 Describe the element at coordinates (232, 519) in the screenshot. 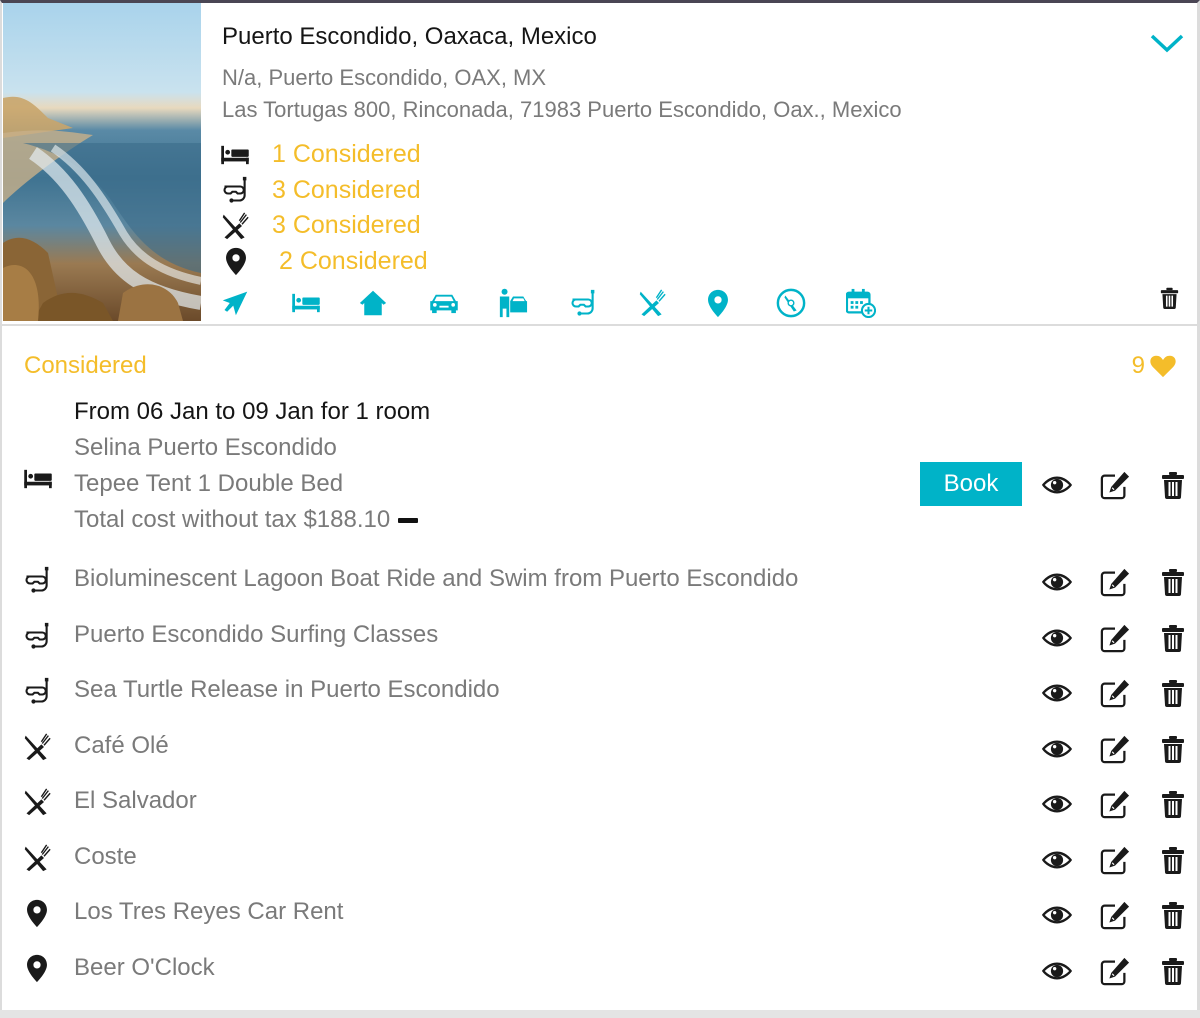

I see `hotel-cost: Total cost without tax $188.10` at that location.